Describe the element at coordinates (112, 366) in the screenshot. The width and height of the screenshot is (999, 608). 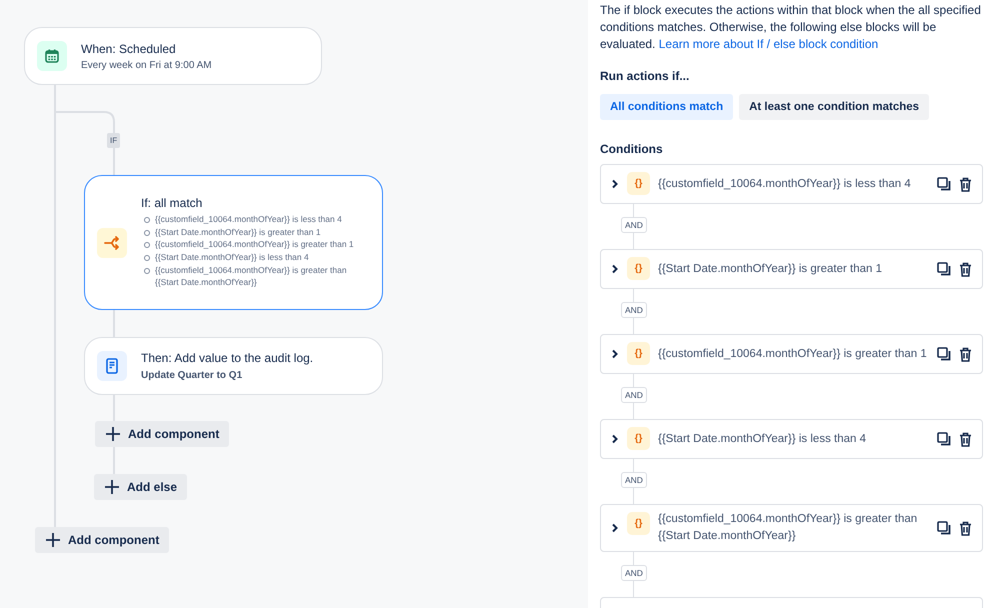
I see `document-icon` at that location.